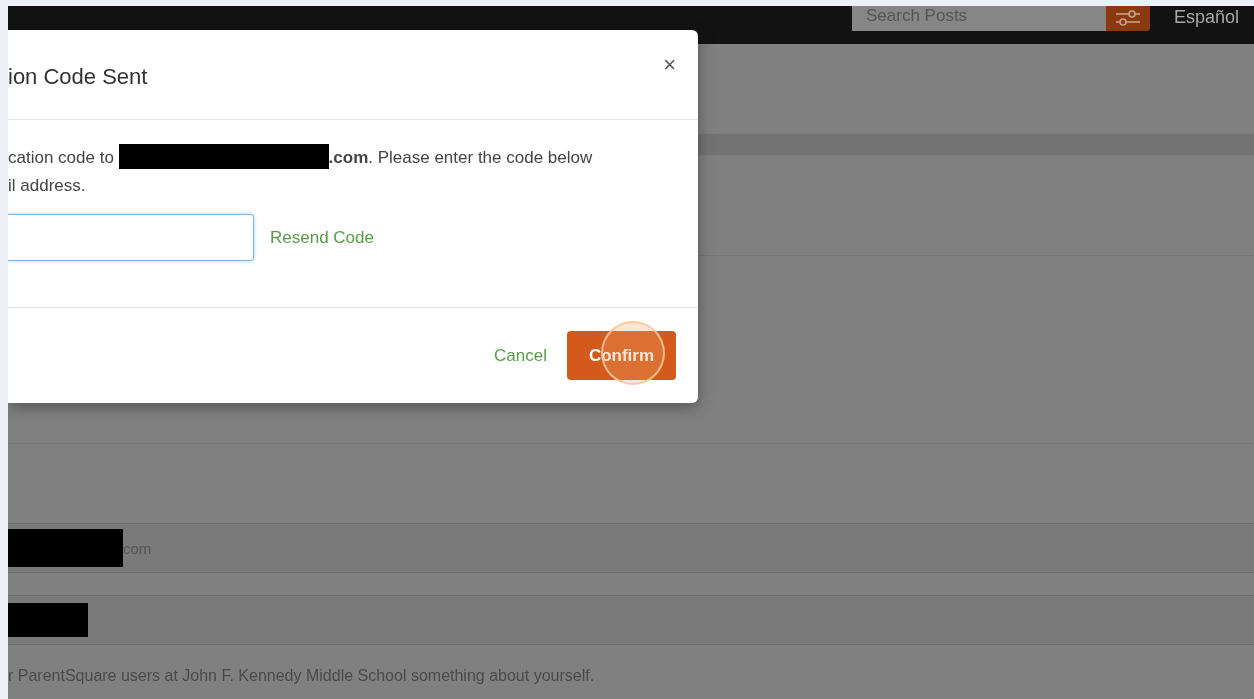 Image resolution: width=1254 pixels, height=699 pixels. What do you see at coordinates (631, 620) in the screenshot?
I see `name-field` at bounding box center [631, 620].